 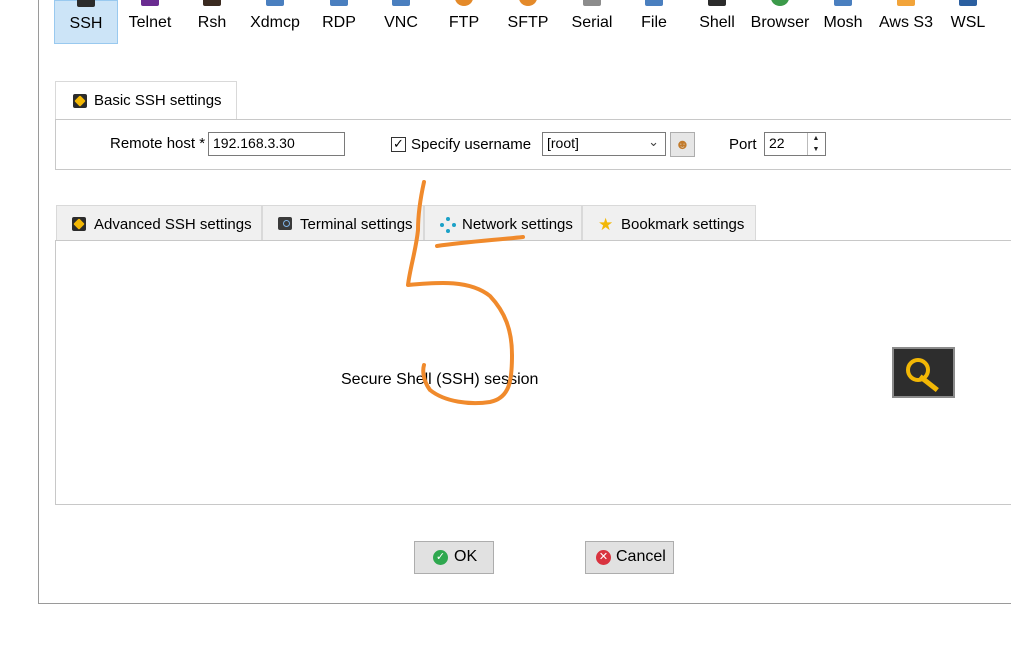 I want to click on session-description: Secure Shell (SSH) session, so click(x=440, y=379).